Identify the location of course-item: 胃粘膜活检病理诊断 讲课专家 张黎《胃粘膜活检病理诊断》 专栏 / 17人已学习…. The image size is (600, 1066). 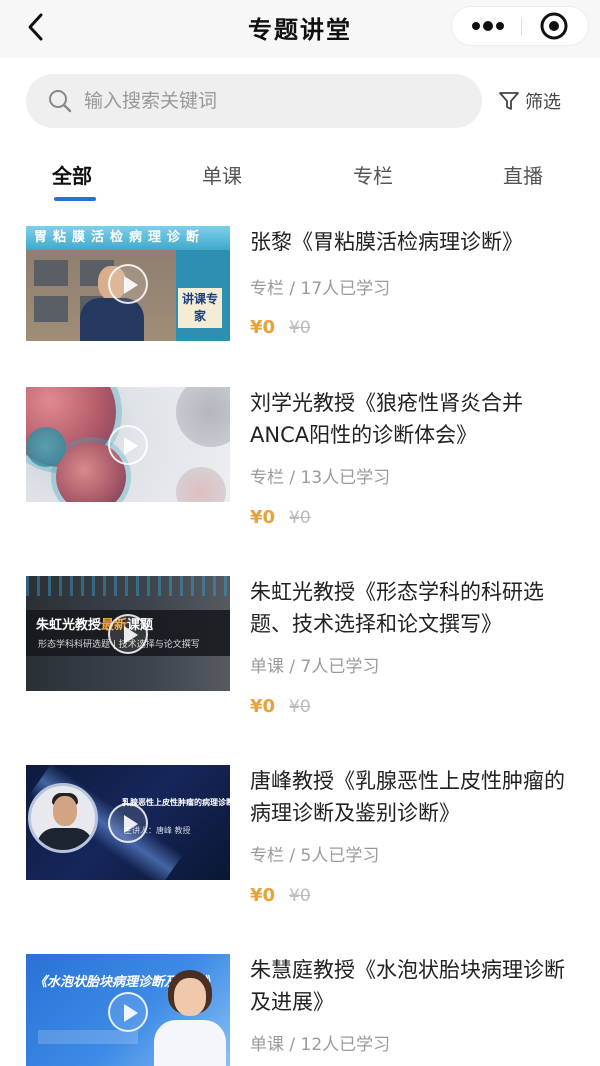
(300, 283).